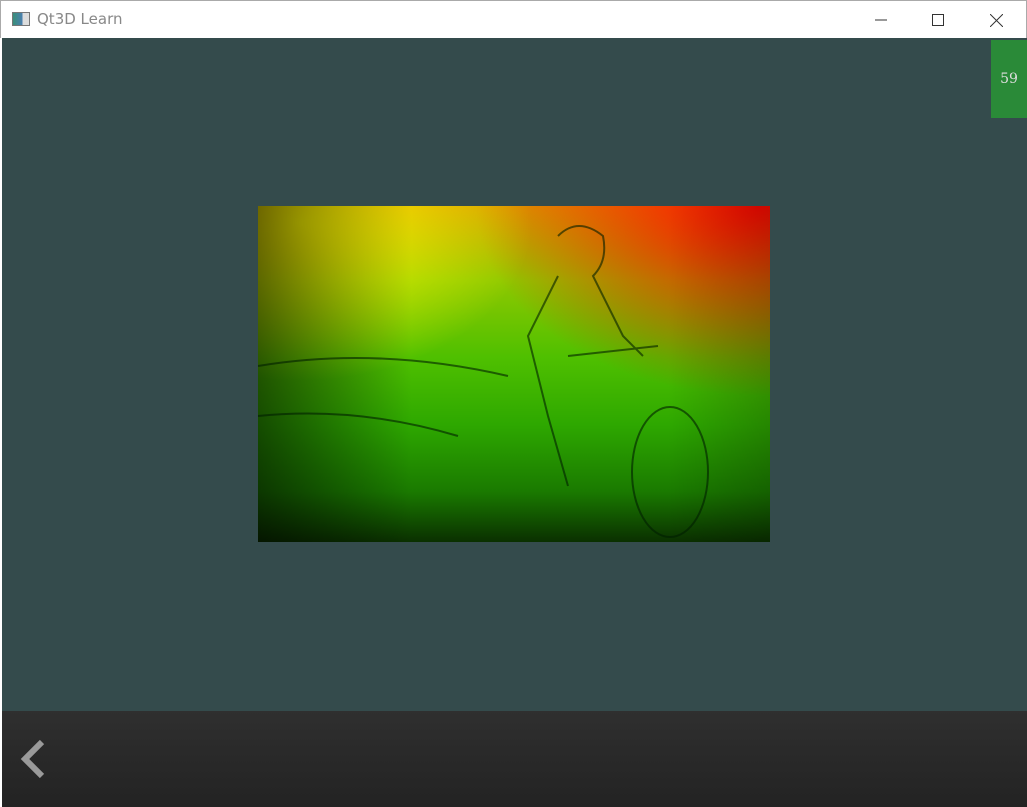 Image resolution: width=1027 pixels, height=807 pixels. I want to click on chevron-left-icon, so click(33, 759).